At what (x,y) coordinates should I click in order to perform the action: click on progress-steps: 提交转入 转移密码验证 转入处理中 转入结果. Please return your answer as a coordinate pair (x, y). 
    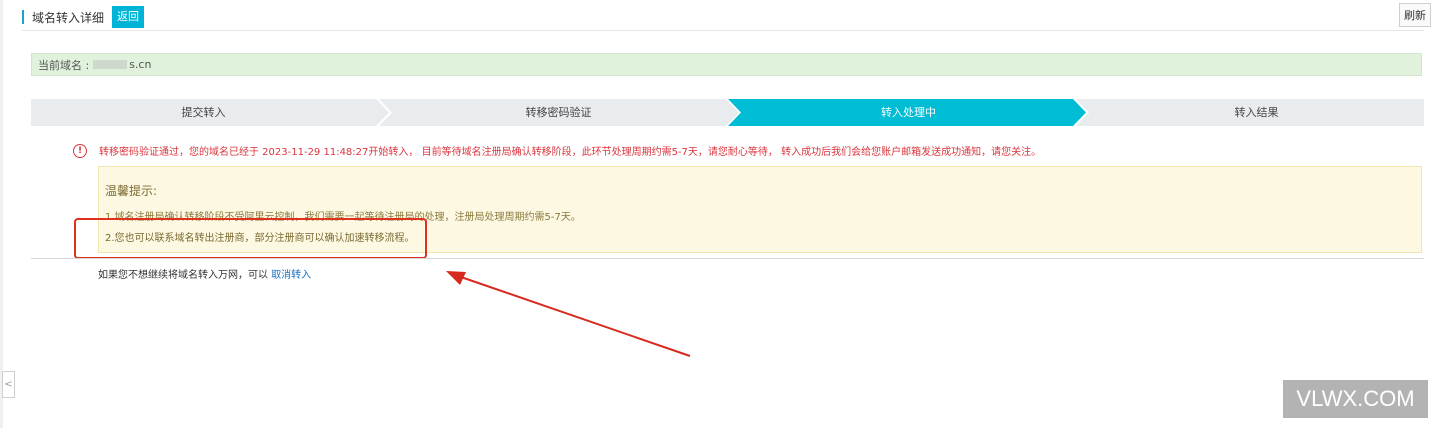
    Looking at the image, I should click on (727, 112).